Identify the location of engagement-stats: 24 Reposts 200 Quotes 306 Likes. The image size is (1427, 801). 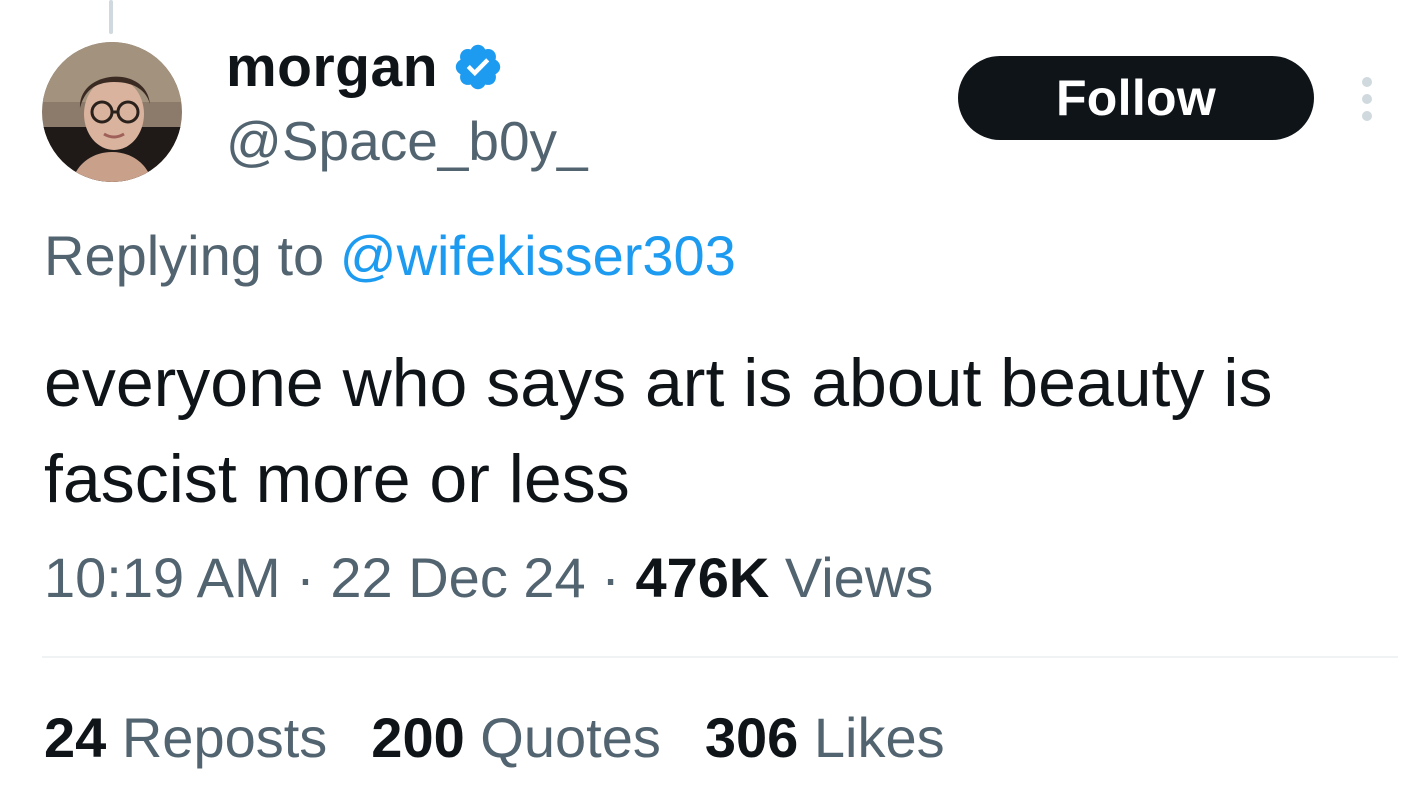
(494, 738).